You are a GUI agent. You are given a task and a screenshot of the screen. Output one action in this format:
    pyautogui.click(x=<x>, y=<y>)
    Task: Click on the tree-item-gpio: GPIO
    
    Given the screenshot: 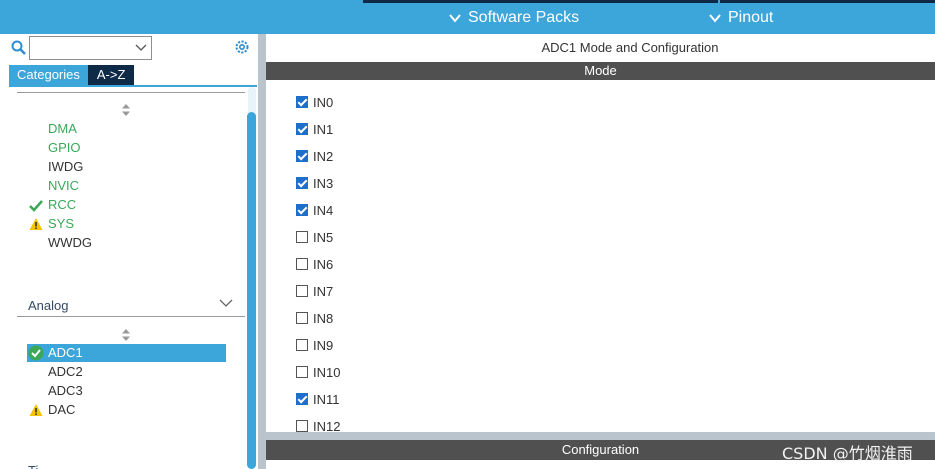 What is the action you would take?
    pyautogui.click(x=64, y=148)
    